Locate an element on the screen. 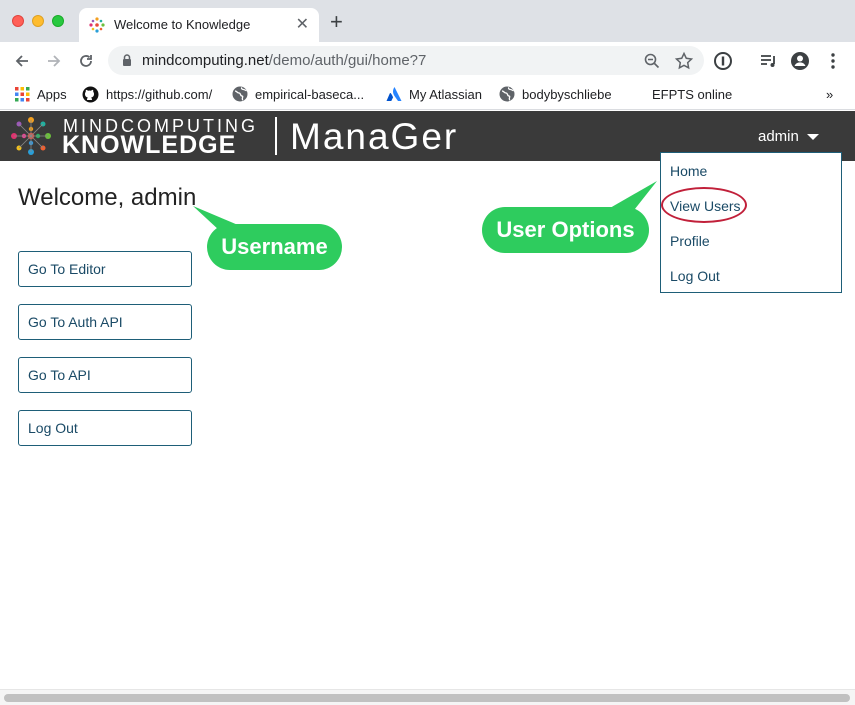 The image size is (855, 705). bookmark-bodybyschliebe: bodybyschliebe is located at coordinates (555, 94).